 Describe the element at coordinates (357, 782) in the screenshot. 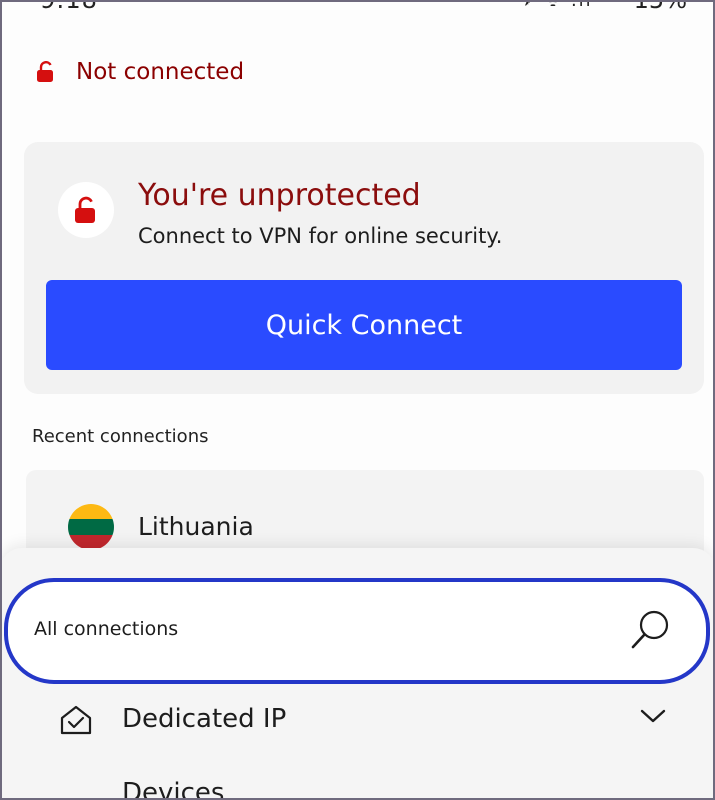

I see `menu-item-devices: Devices` at that location.